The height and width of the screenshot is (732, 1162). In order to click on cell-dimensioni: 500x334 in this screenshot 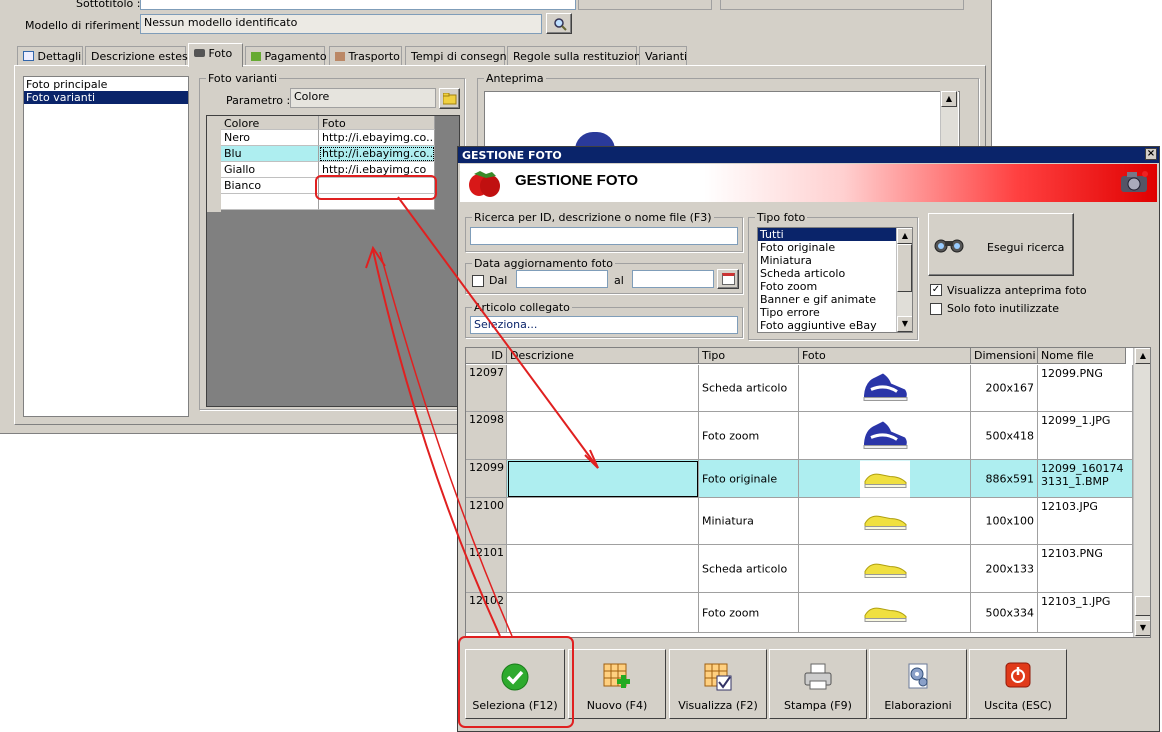, I will do `click(1004, 613)`.